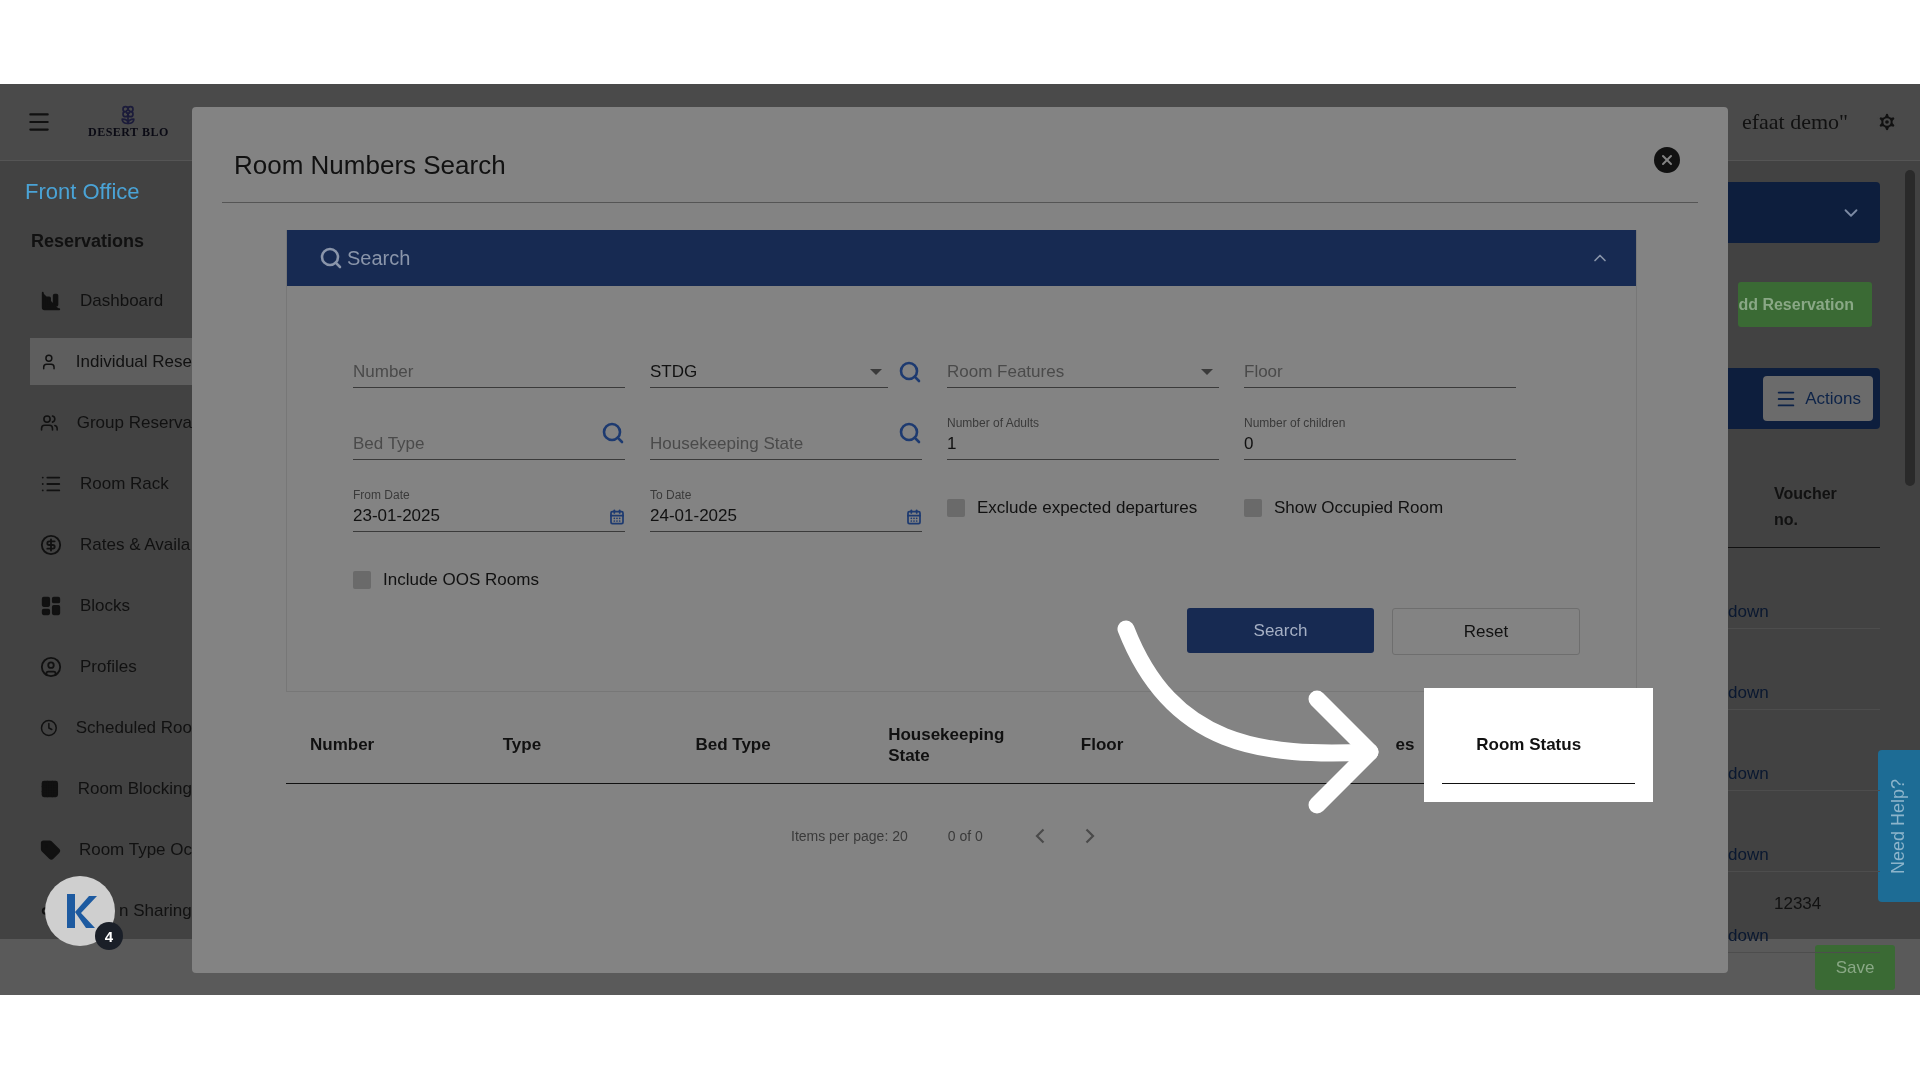 This screenshot has height=1080, width=1920. What do you see at coordinates (82, 192) in the screenshot?
I see `module-title: Front Office` at bounding box center [82, 192].